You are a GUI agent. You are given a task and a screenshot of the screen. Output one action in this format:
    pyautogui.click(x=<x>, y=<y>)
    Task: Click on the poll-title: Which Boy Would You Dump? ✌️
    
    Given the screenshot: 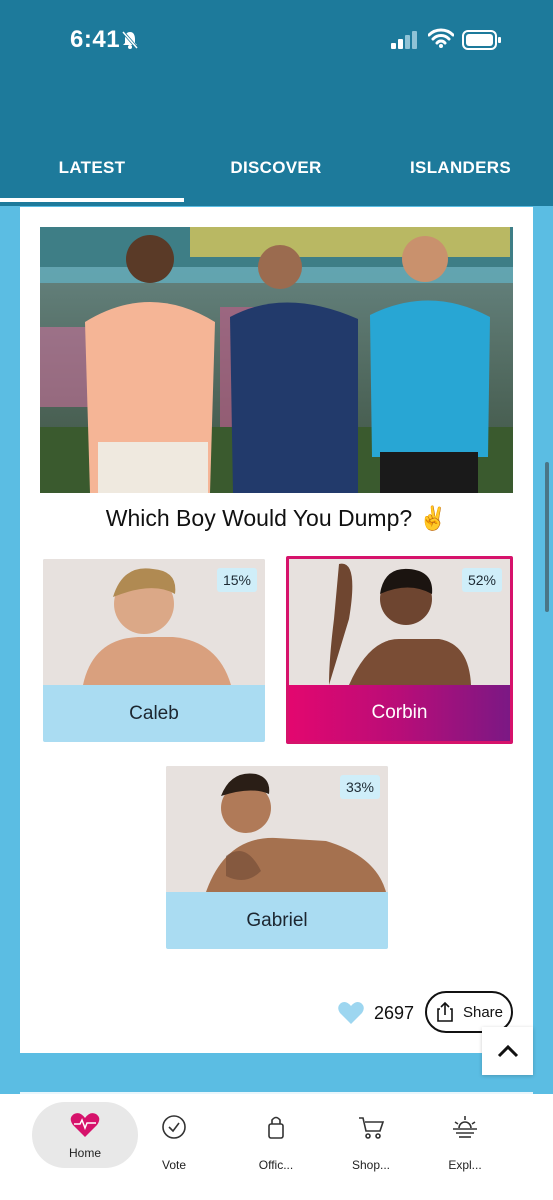 What is the action you would take?
    pyautogui.click(x=276, y=518)
    